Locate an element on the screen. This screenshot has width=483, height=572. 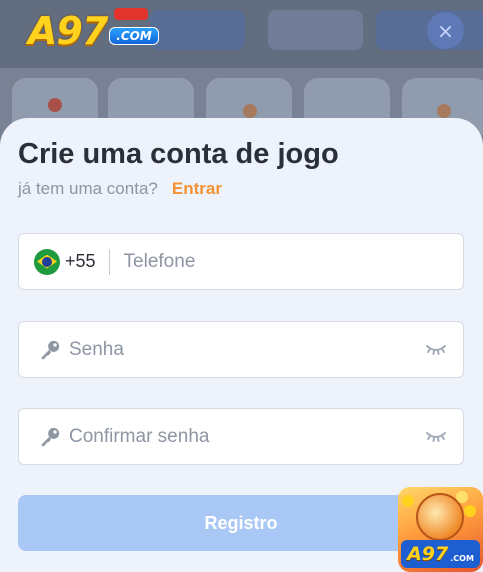
promo-logo: A97 .COM is located at coordinates (440, 554).